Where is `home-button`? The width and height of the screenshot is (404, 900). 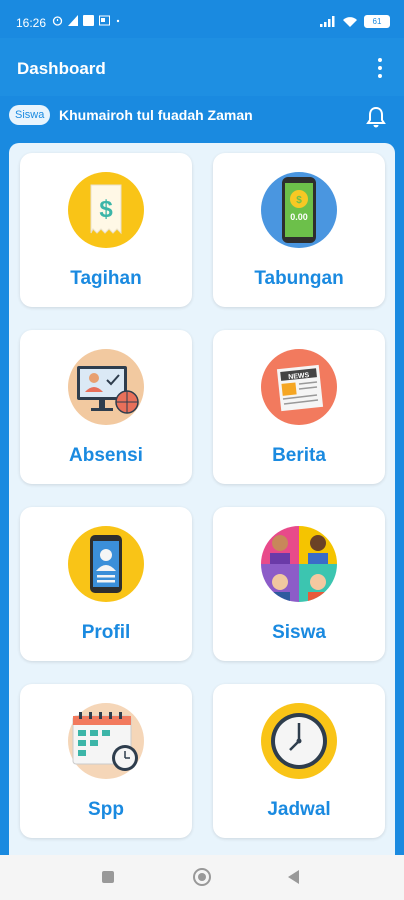
home-button is located at coordinates (202, 877).